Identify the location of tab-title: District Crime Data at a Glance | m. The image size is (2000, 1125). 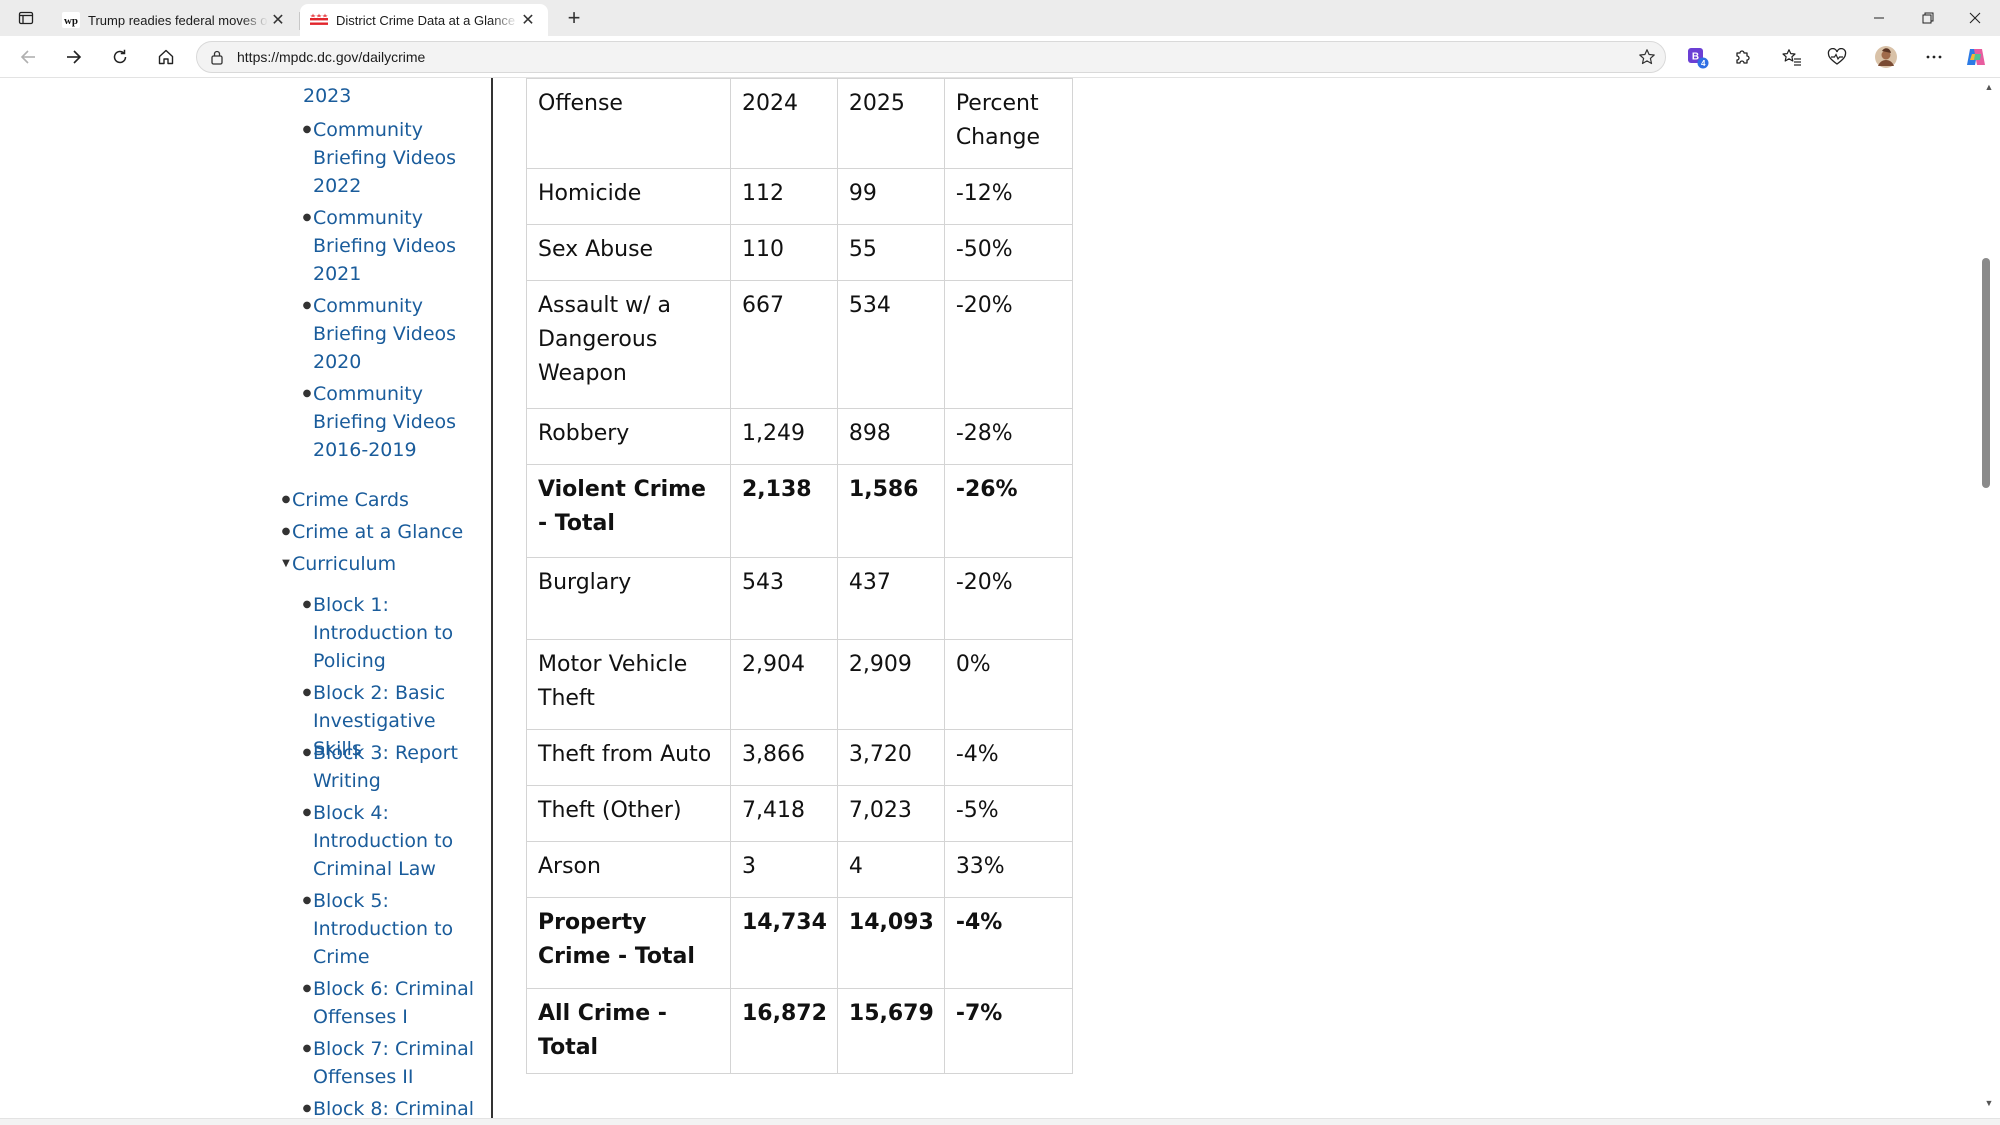
(427, 20).